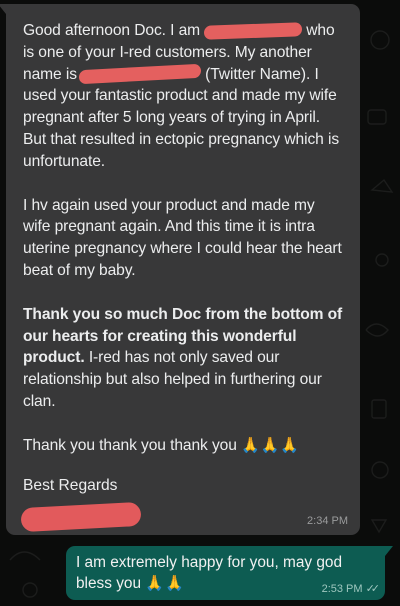  Describe the element at coordinates (112, 30) in the screenshot. I see `greeting-text: Good afternoon Doc. I am` at that location.